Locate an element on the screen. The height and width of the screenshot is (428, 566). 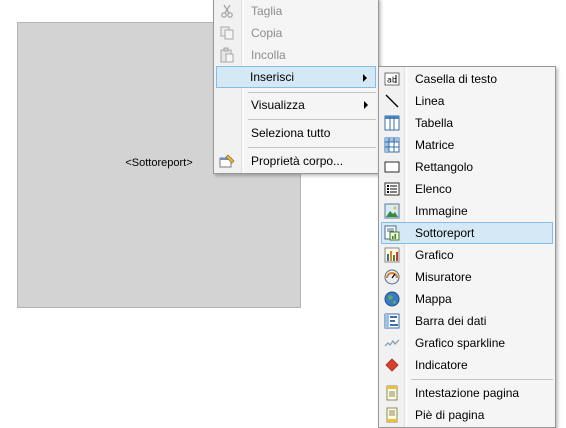
chart-icon is located at coordinates (392, 255).